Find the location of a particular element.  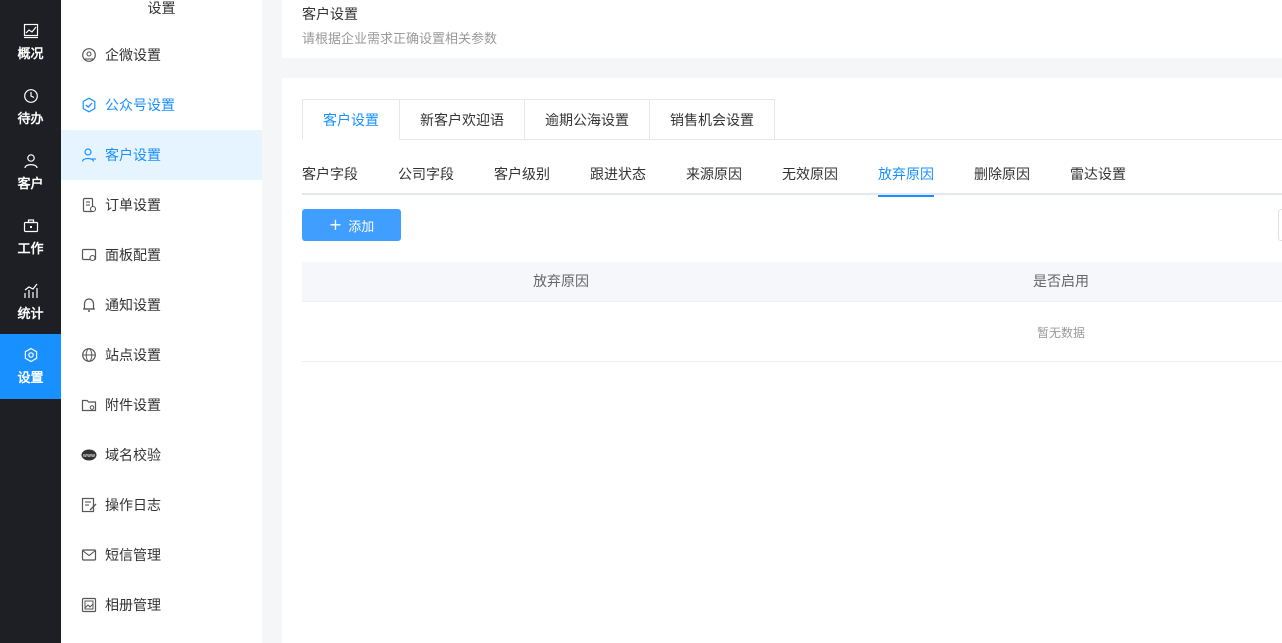

sidebar-item-attachment: 附件设置 is located at coordinates (161, 405).